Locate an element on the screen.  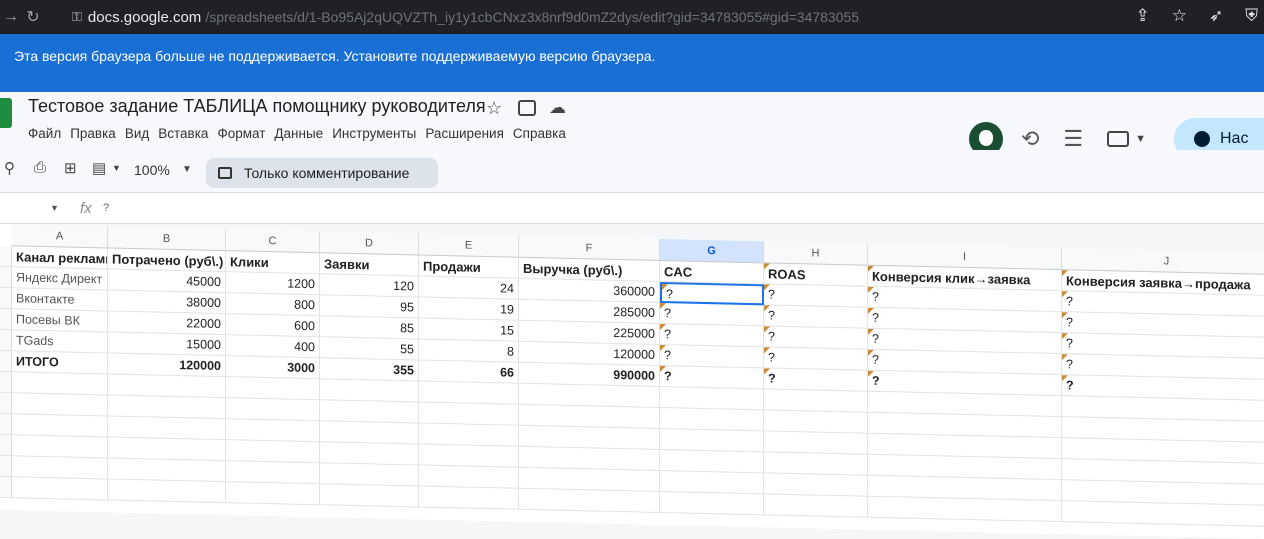
menu-format: Формат is located at coordinates (241, 133).